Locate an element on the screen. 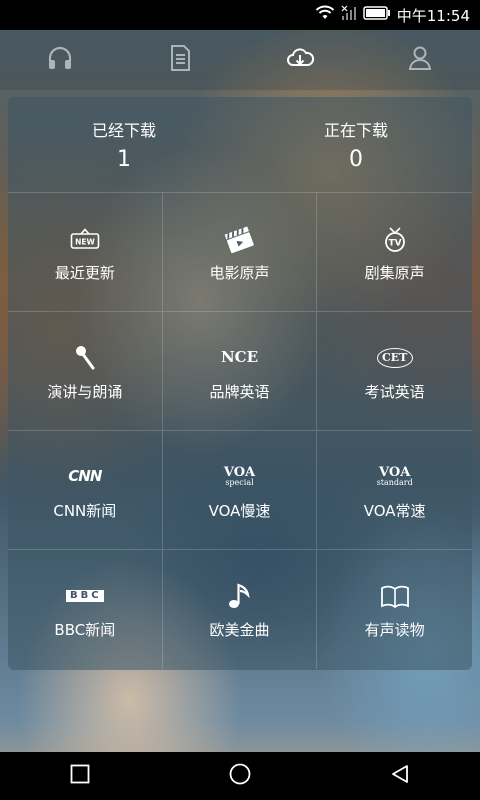  home-button is located at coordinates (240, 776).